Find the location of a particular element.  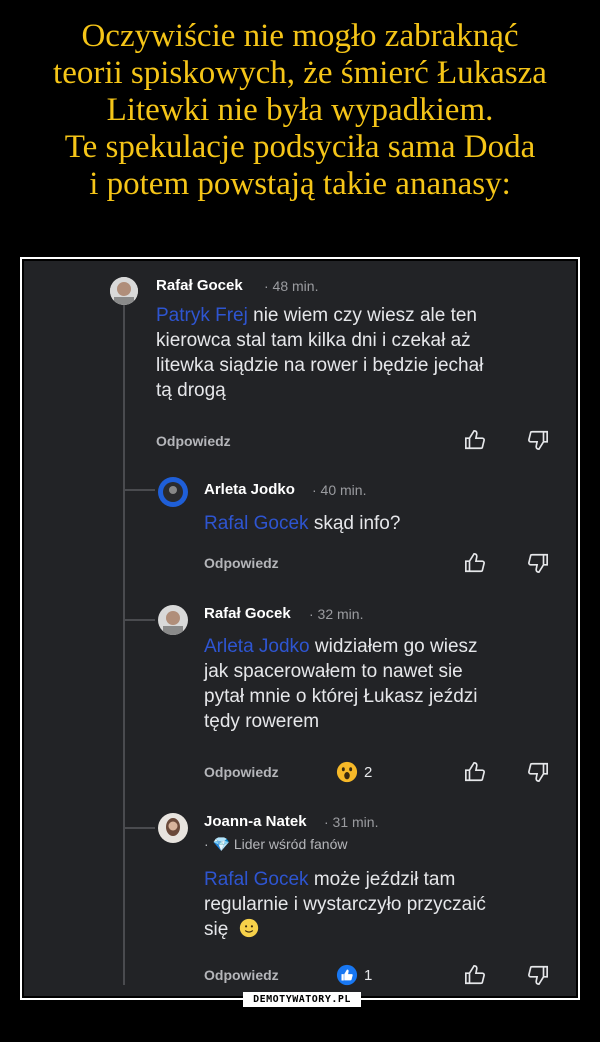

comment-text: skąd info? is located at coordinates (354, 523).